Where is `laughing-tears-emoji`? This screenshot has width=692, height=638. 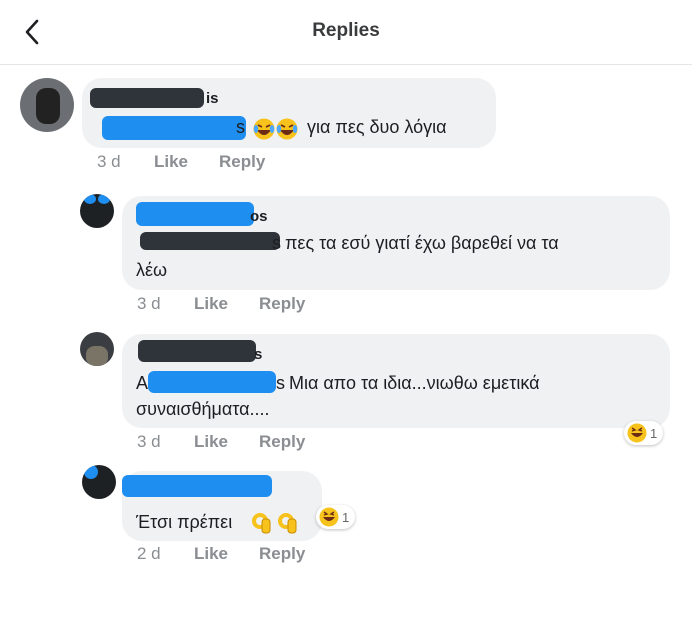 laughing-tears-emoji is located at coordinates (276, 131).